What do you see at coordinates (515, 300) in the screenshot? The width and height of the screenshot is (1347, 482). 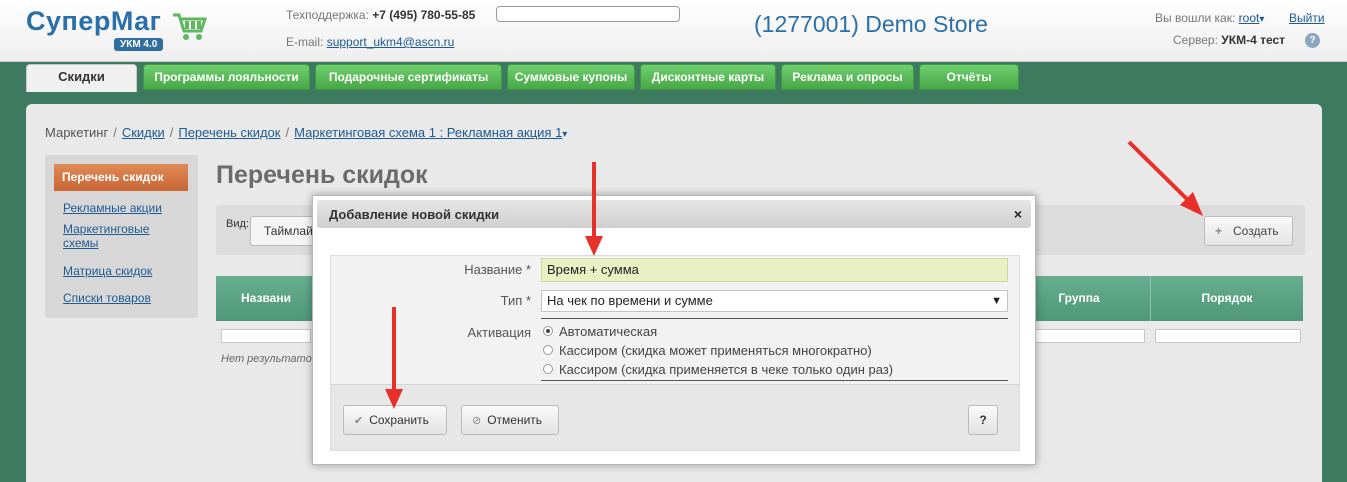 I see `type-label: Тип *` at bounding box center [515, 300].